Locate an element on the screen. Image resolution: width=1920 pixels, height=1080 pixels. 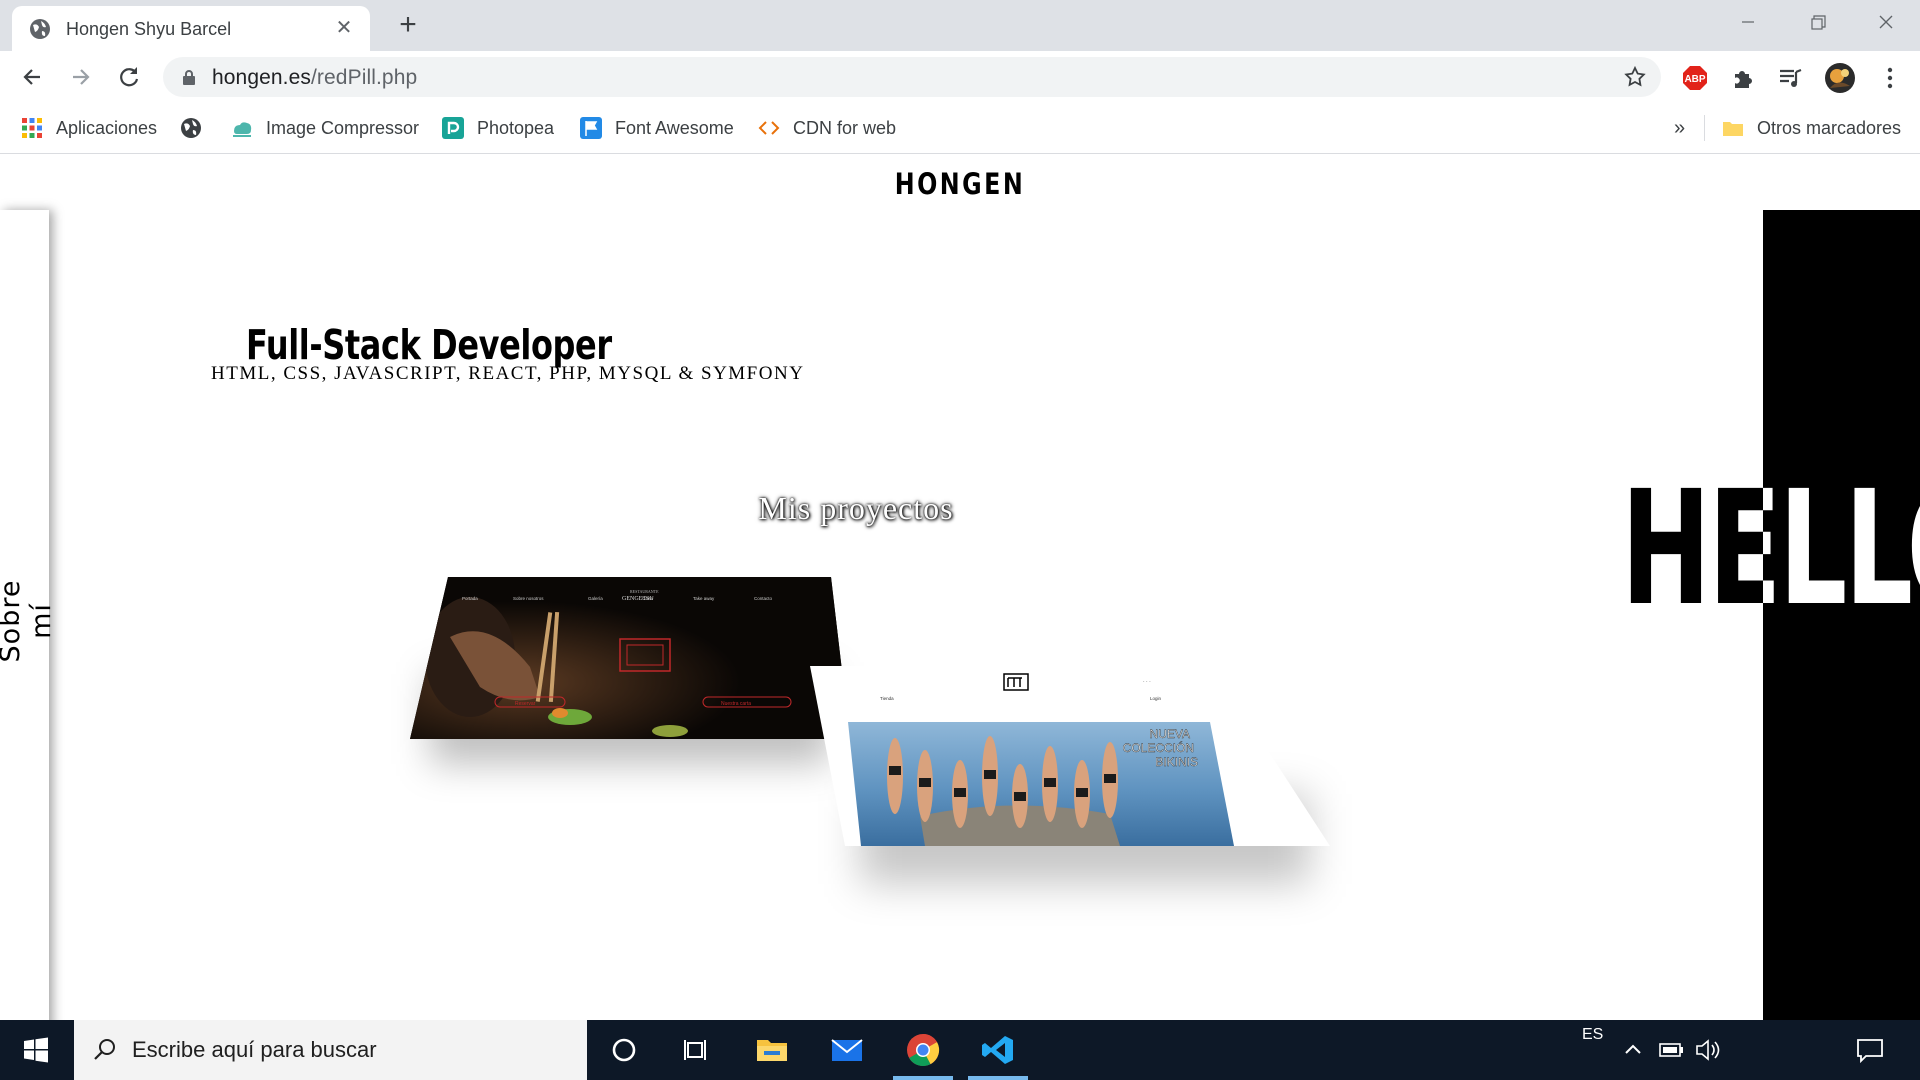
close-window-icon is located at coordinates (1886, 22).